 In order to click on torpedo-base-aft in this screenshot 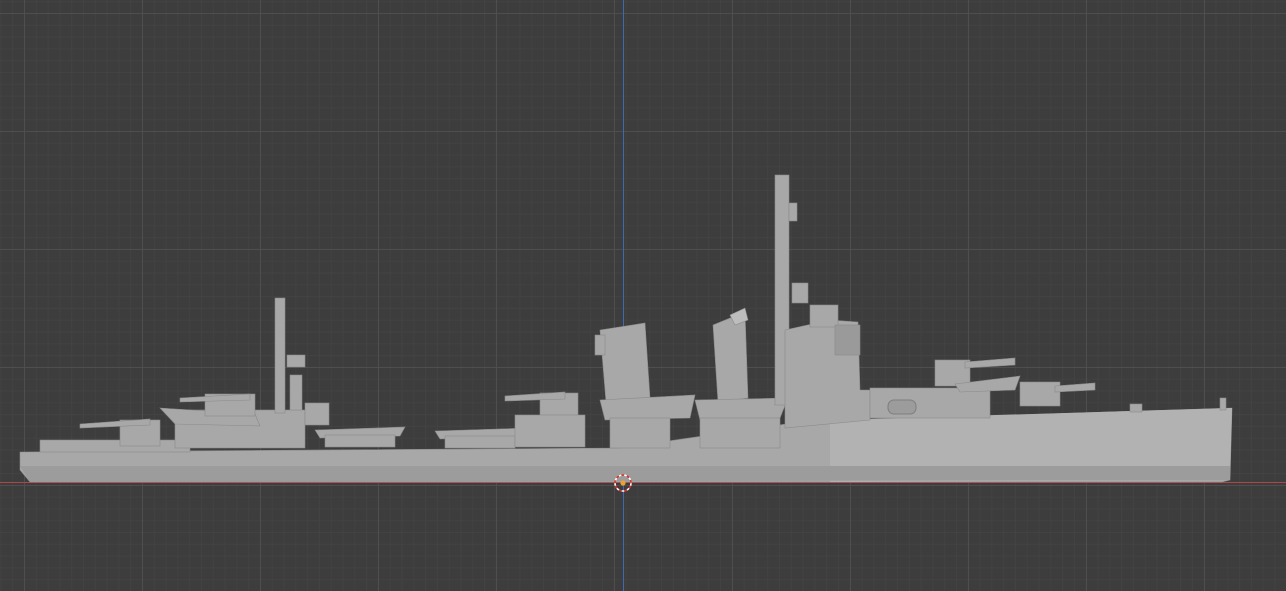, I will do `click(360, 441)`.